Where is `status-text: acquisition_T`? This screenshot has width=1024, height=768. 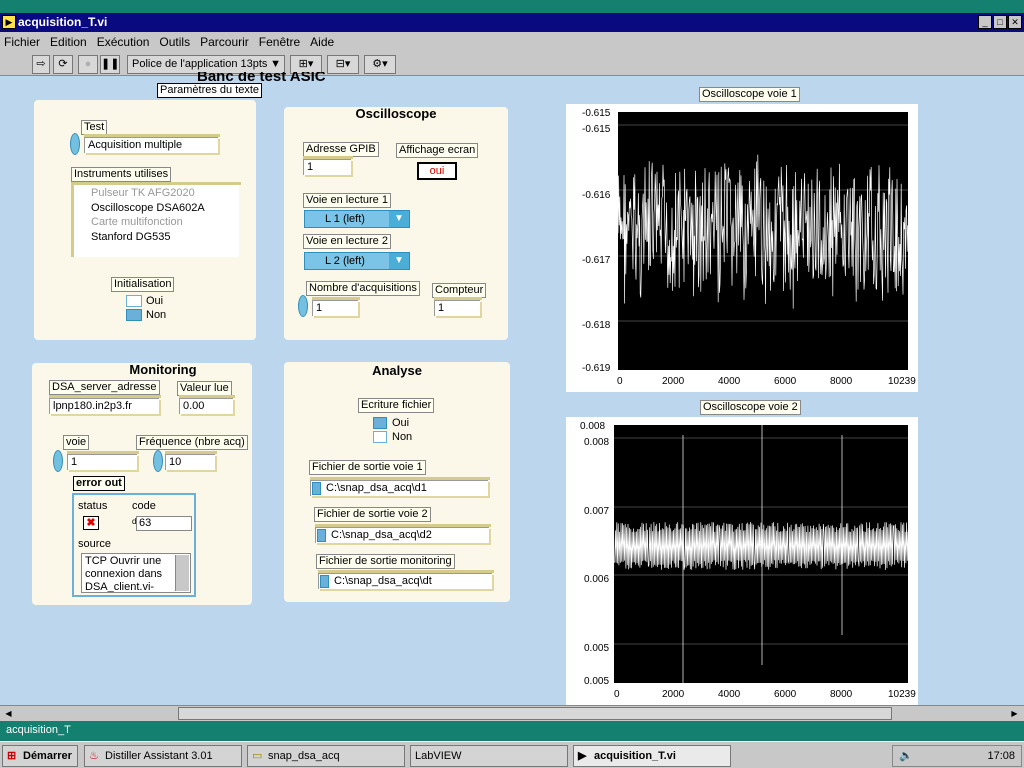 status-text: acquisition_T is located at coordinates (38, 730).